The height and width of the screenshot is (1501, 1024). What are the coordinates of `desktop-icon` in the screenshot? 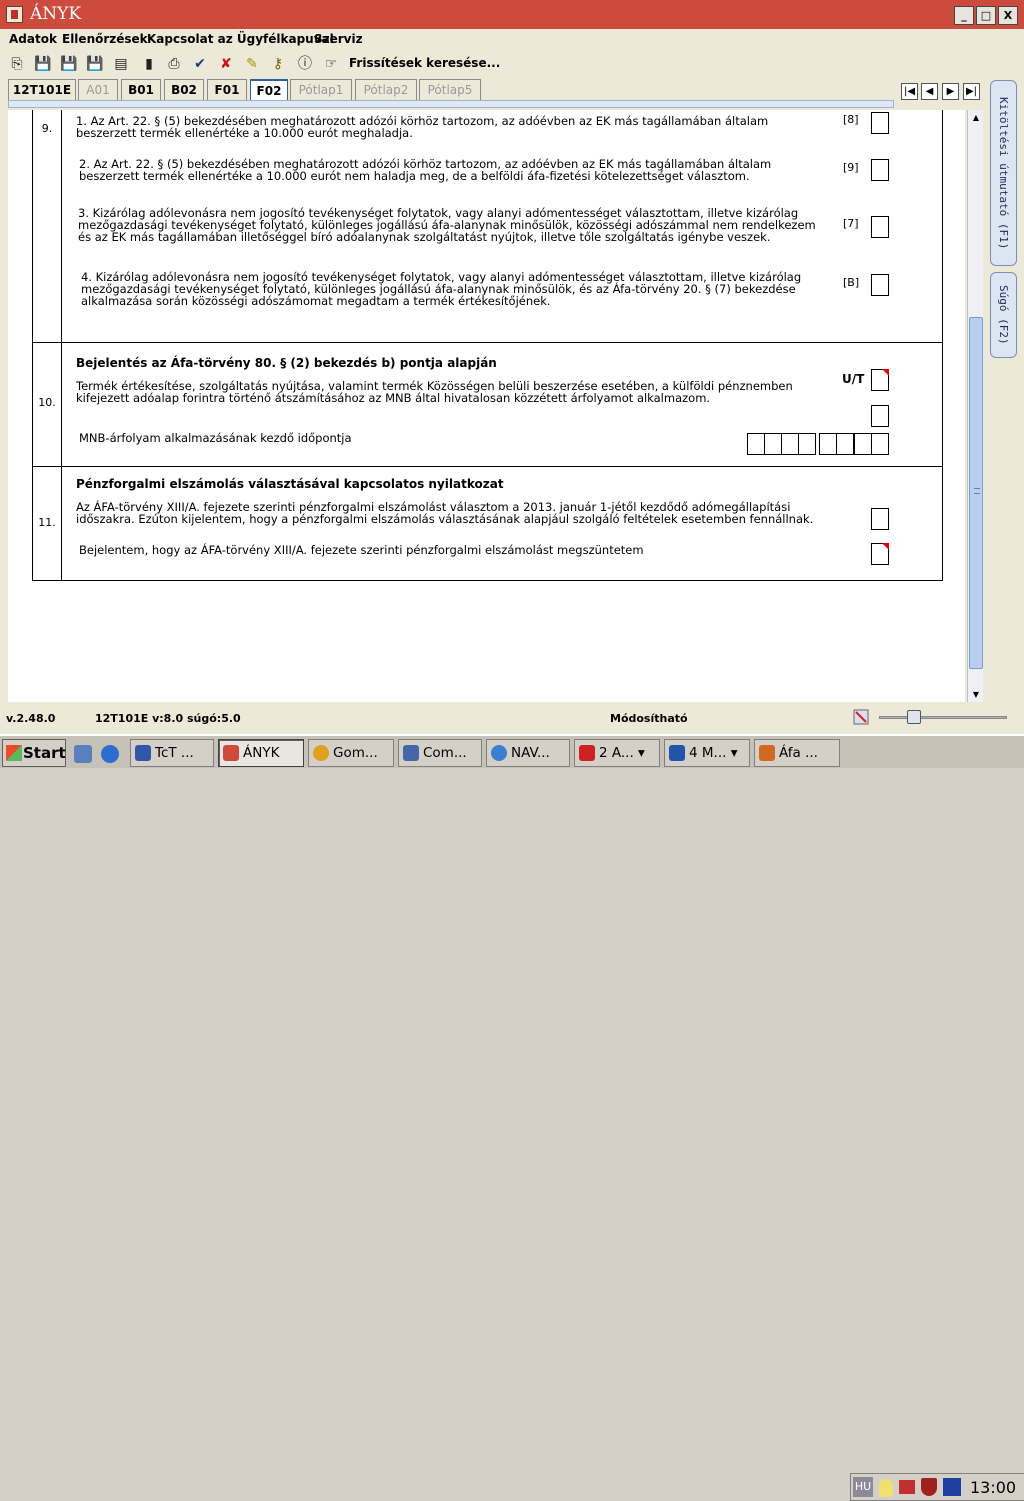 It's located at (83, 754).